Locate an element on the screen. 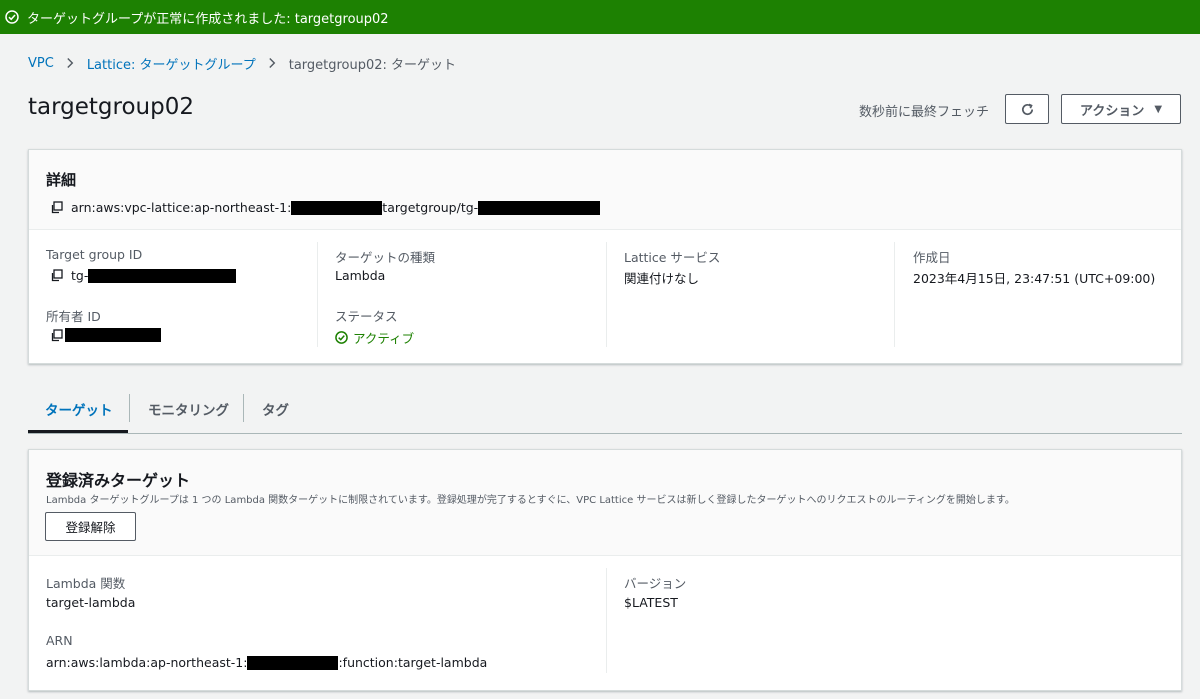 The height and width of the screenshot is (699, 1200). active-tab-indicator is located at coordinates (78, 431).